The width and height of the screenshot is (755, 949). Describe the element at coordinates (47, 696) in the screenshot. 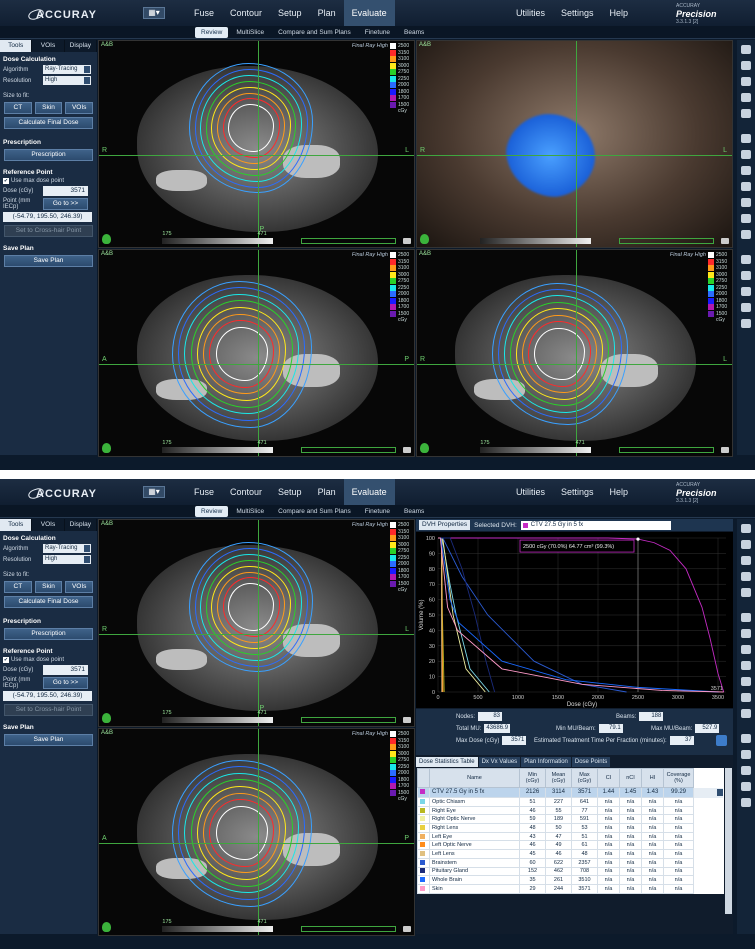

I see `point-value-field: (-54.79, 195.50, 246.39)` at that location.